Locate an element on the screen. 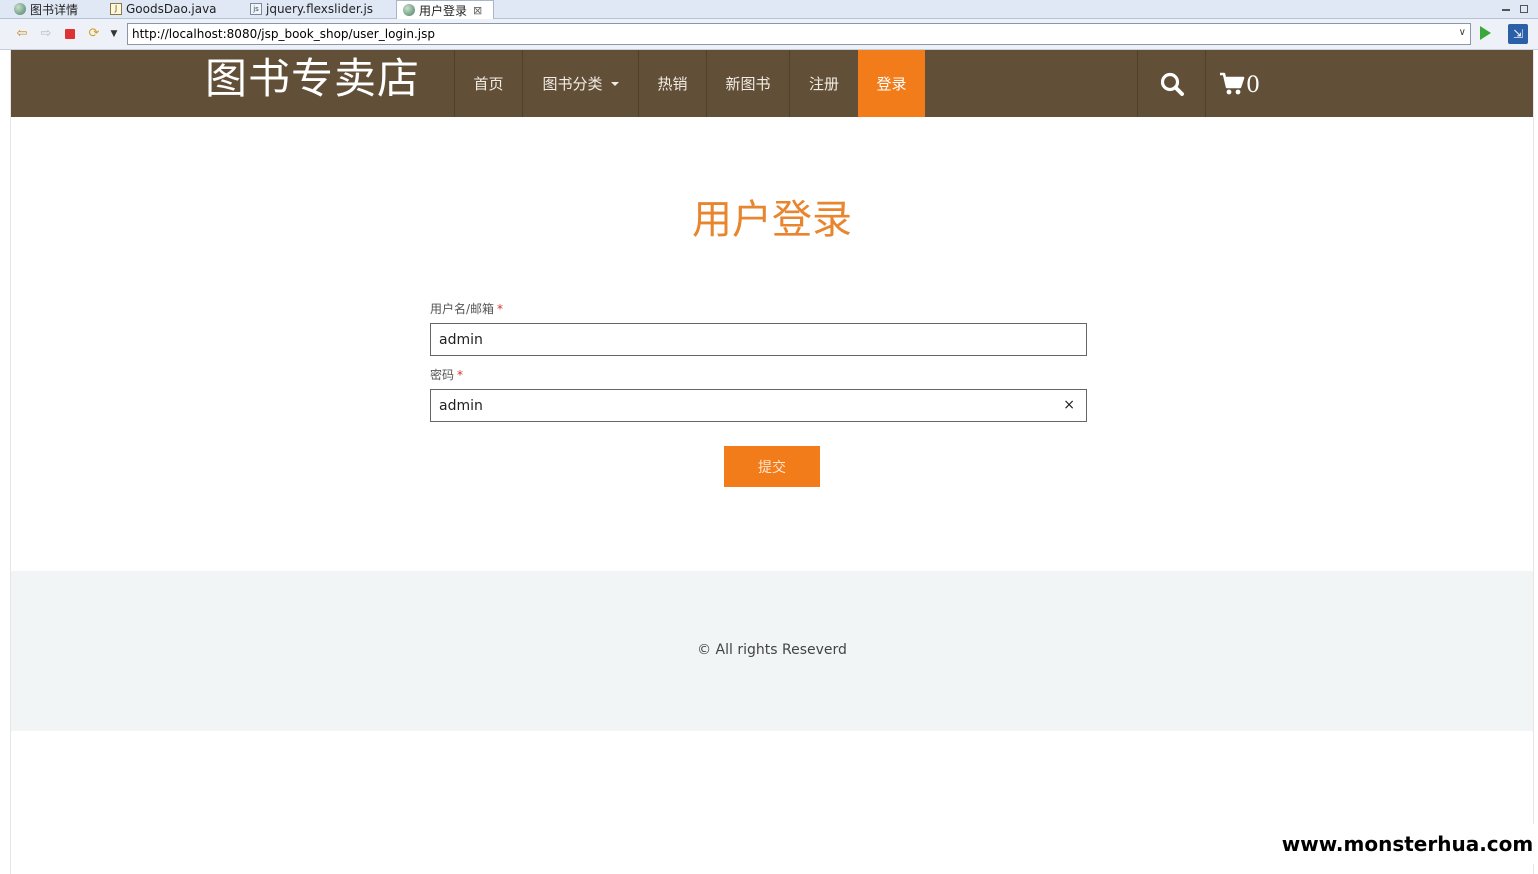  nav-label: 首页 is located at coordinates (488, 84).